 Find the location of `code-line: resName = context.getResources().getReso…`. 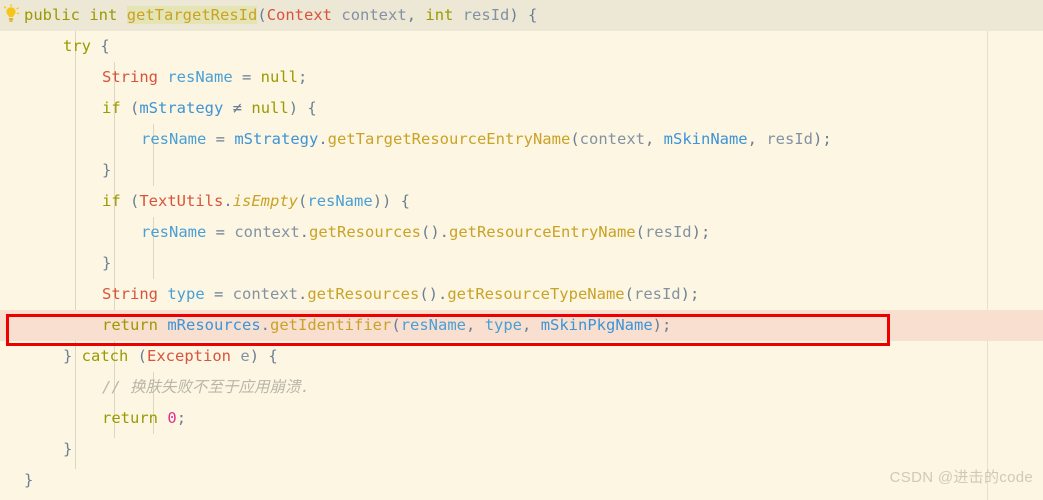

code-line: resName = context.getResources().getReso… is located at coordinates (521, 232).